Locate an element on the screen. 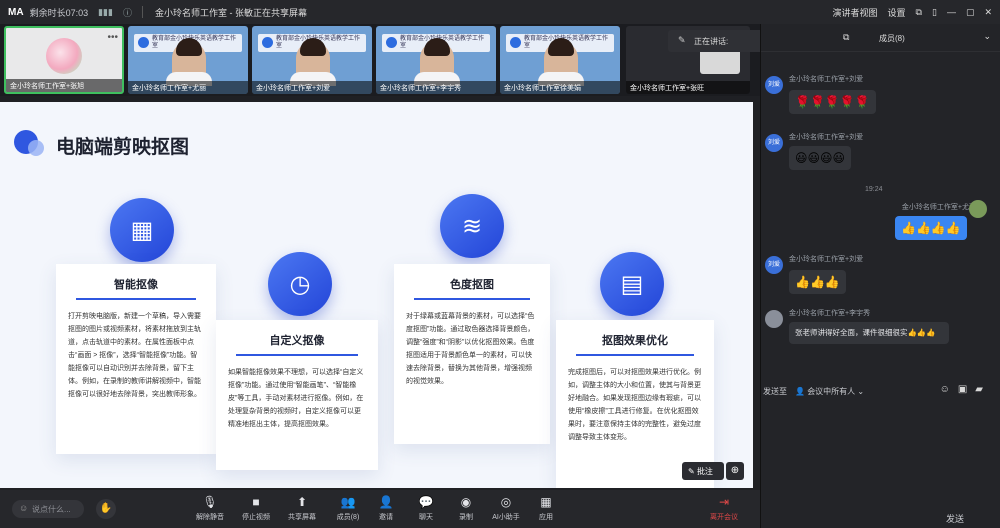 Image resolution: width=1000 pixels, height=528 pixels. message-bubble: 😃😃😃😃 is located at coordinates (820, 158).